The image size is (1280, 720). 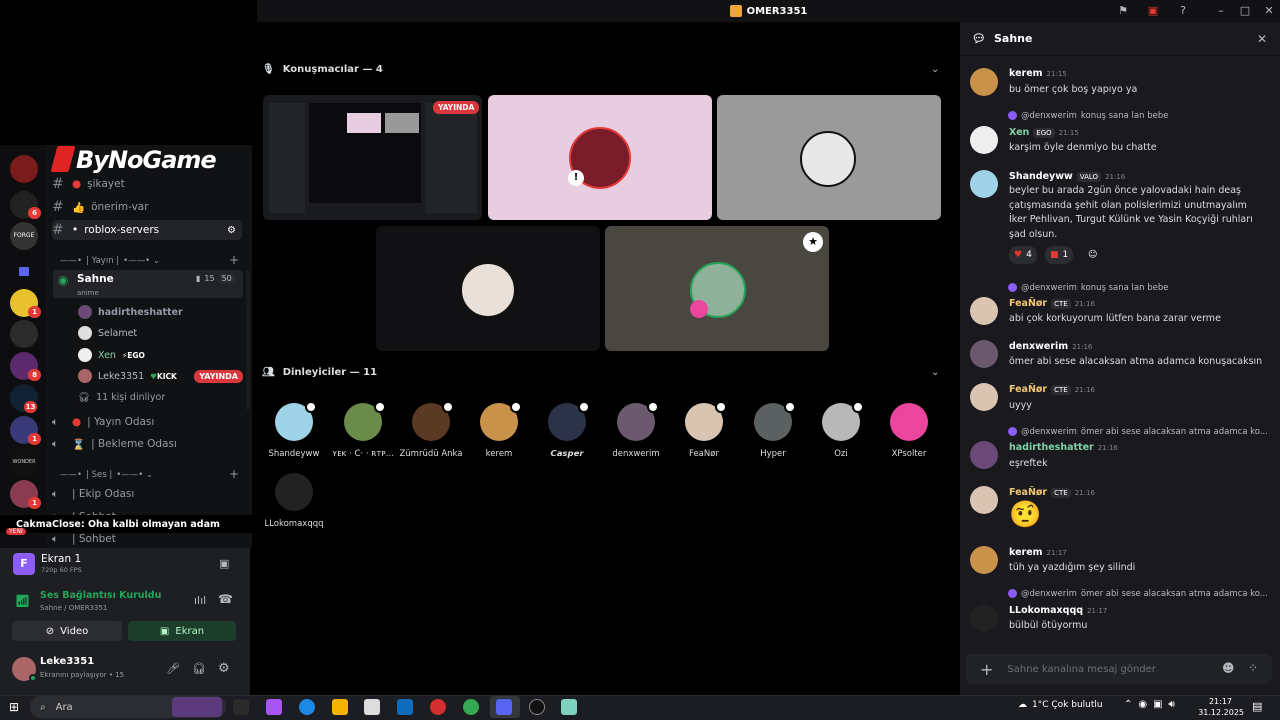 What do you see at coordinates (100, 595) in the screenshot?
I see `voice-status-title: Ses Bağlantısı Kuruldu` at bounding box center [100, 595].